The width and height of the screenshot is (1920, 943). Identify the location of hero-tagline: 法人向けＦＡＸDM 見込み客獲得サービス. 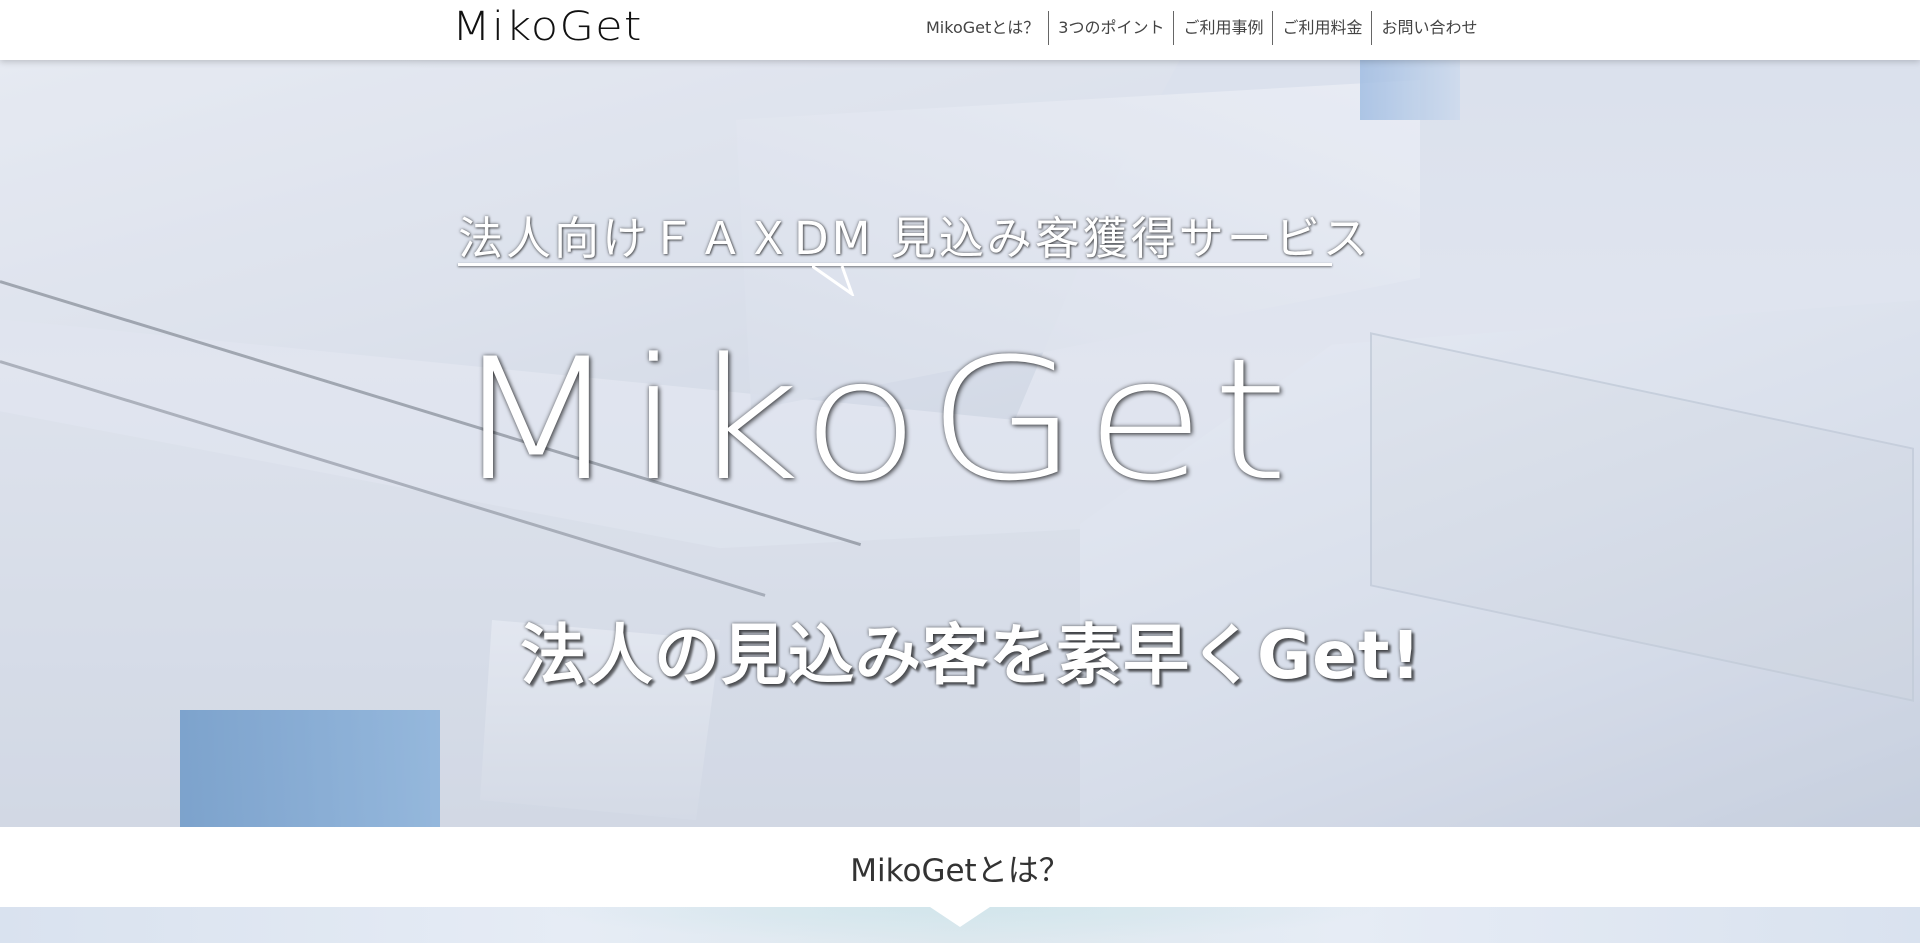
(914, 238).